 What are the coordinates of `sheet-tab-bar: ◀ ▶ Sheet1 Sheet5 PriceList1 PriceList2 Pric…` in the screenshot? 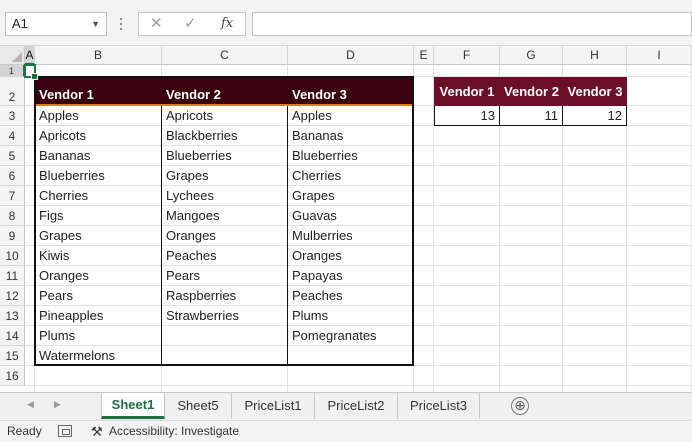 It's located at (346, 406).